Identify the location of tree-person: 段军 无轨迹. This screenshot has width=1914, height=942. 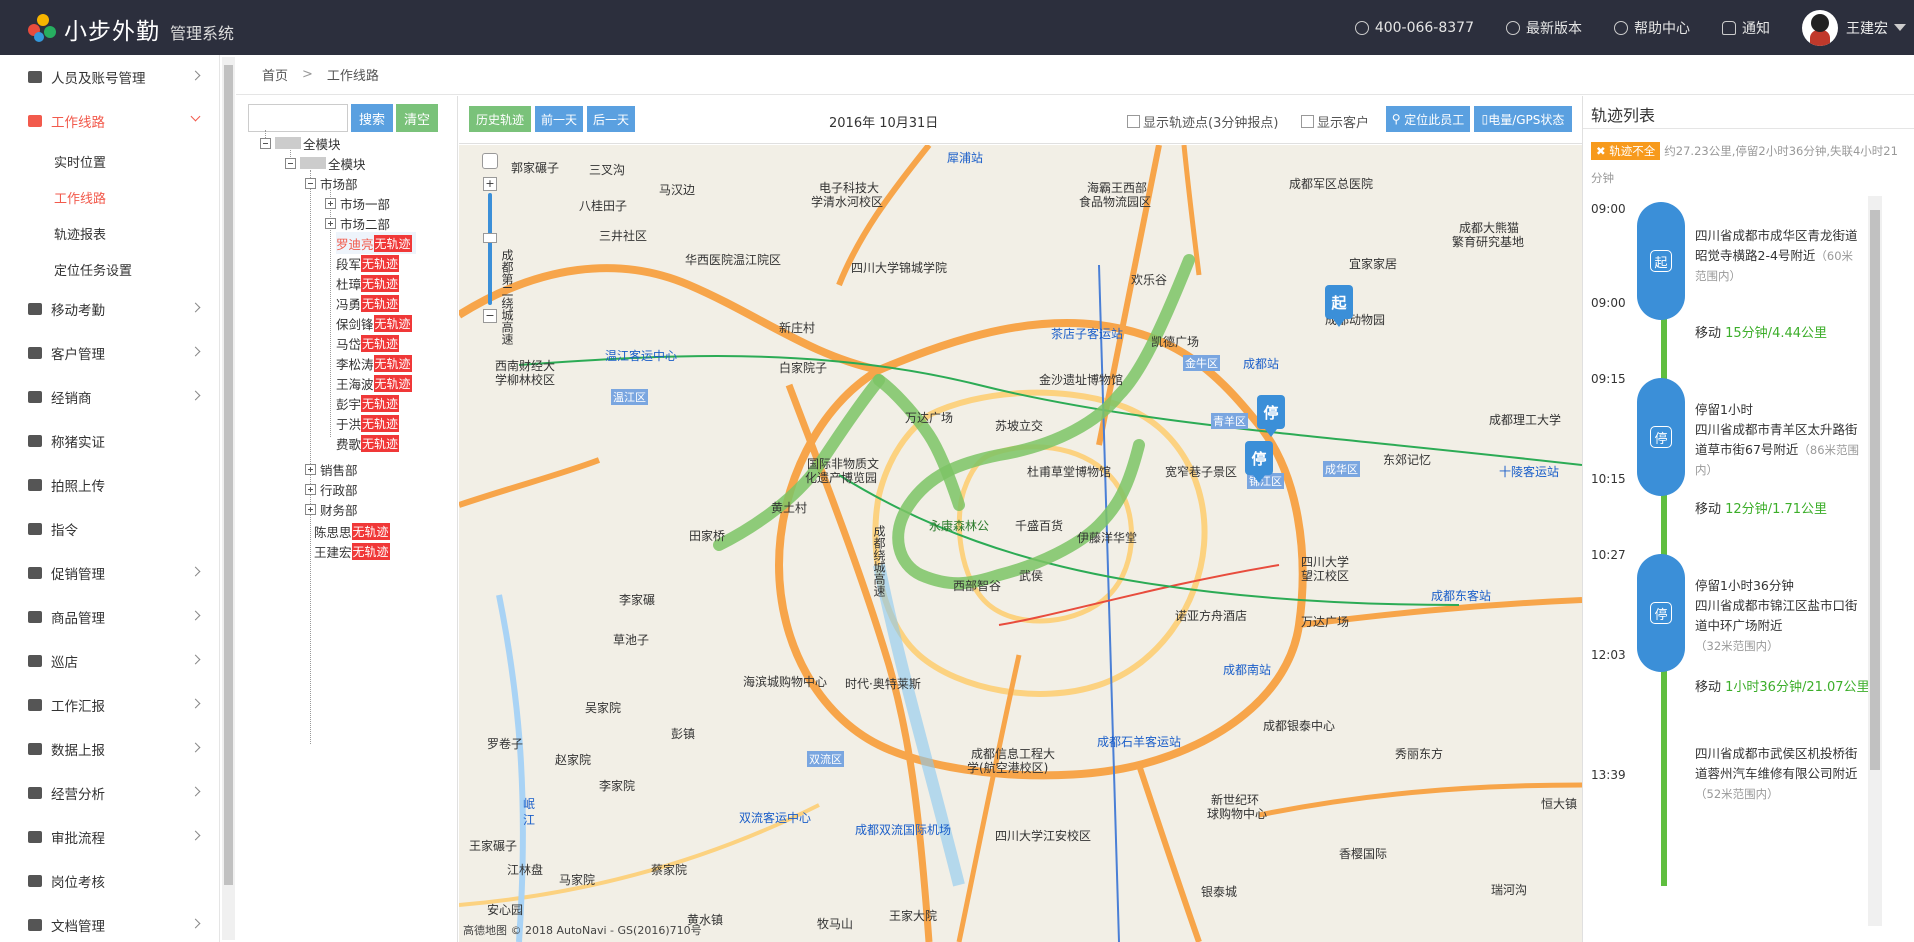
(368, 263).